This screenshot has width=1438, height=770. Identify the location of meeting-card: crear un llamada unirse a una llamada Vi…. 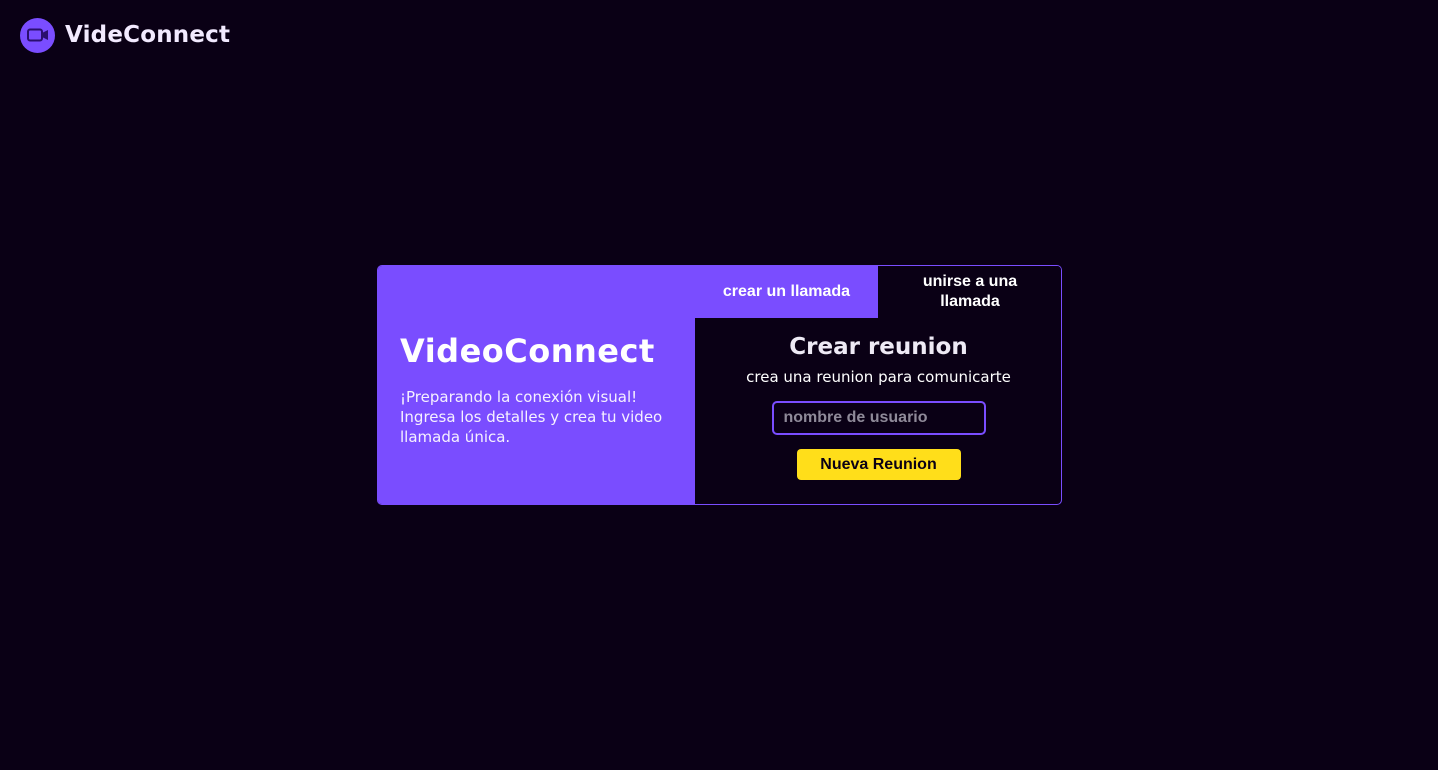
(719, 385).